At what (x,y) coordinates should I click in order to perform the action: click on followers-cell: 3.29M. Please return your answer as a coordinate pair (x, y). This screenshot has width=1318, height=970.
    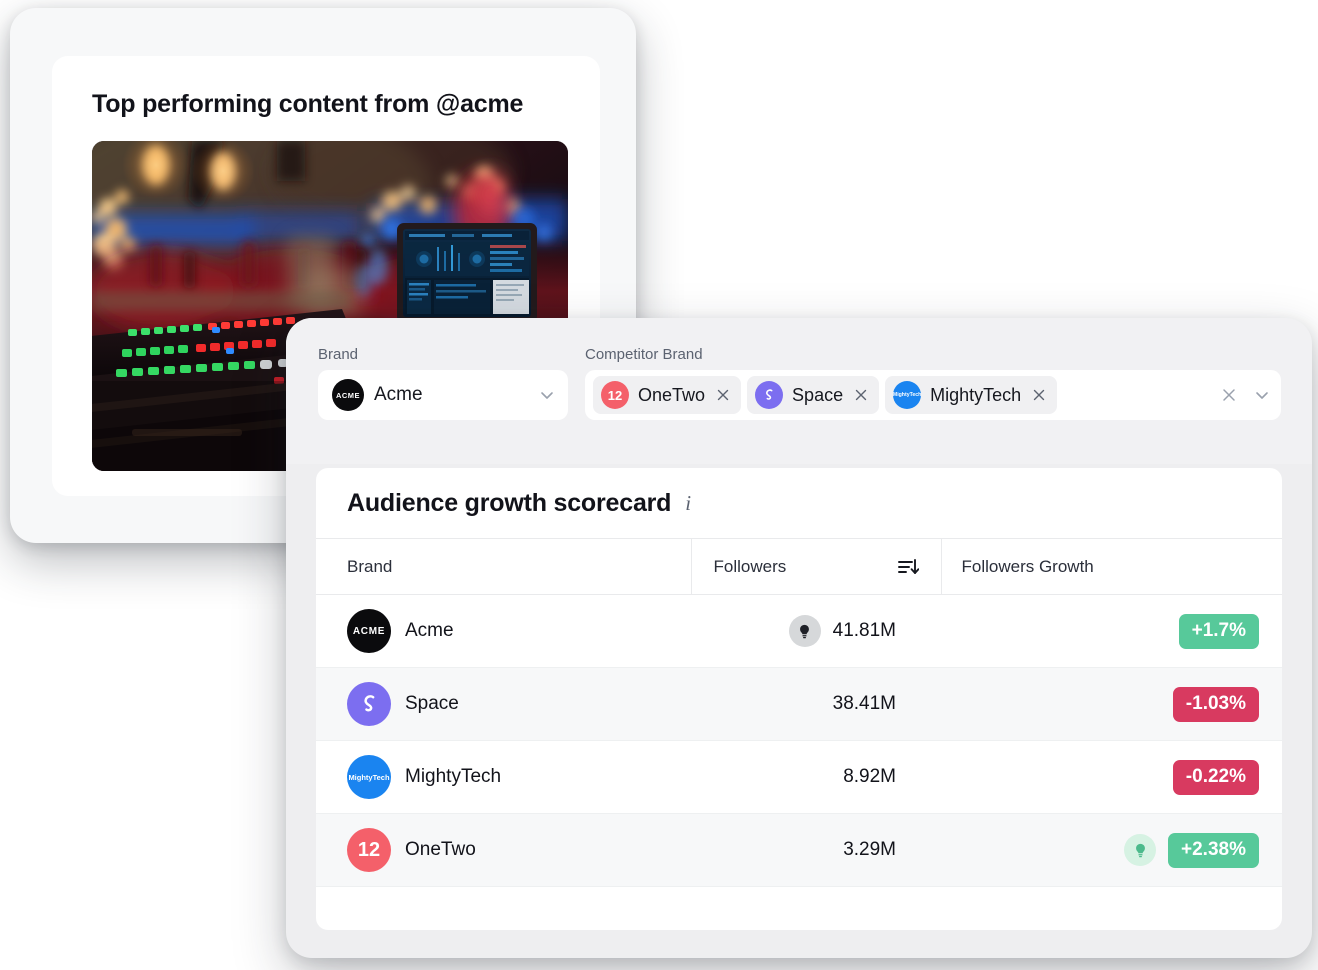
    Looking at the image, I should click on (793, 850).